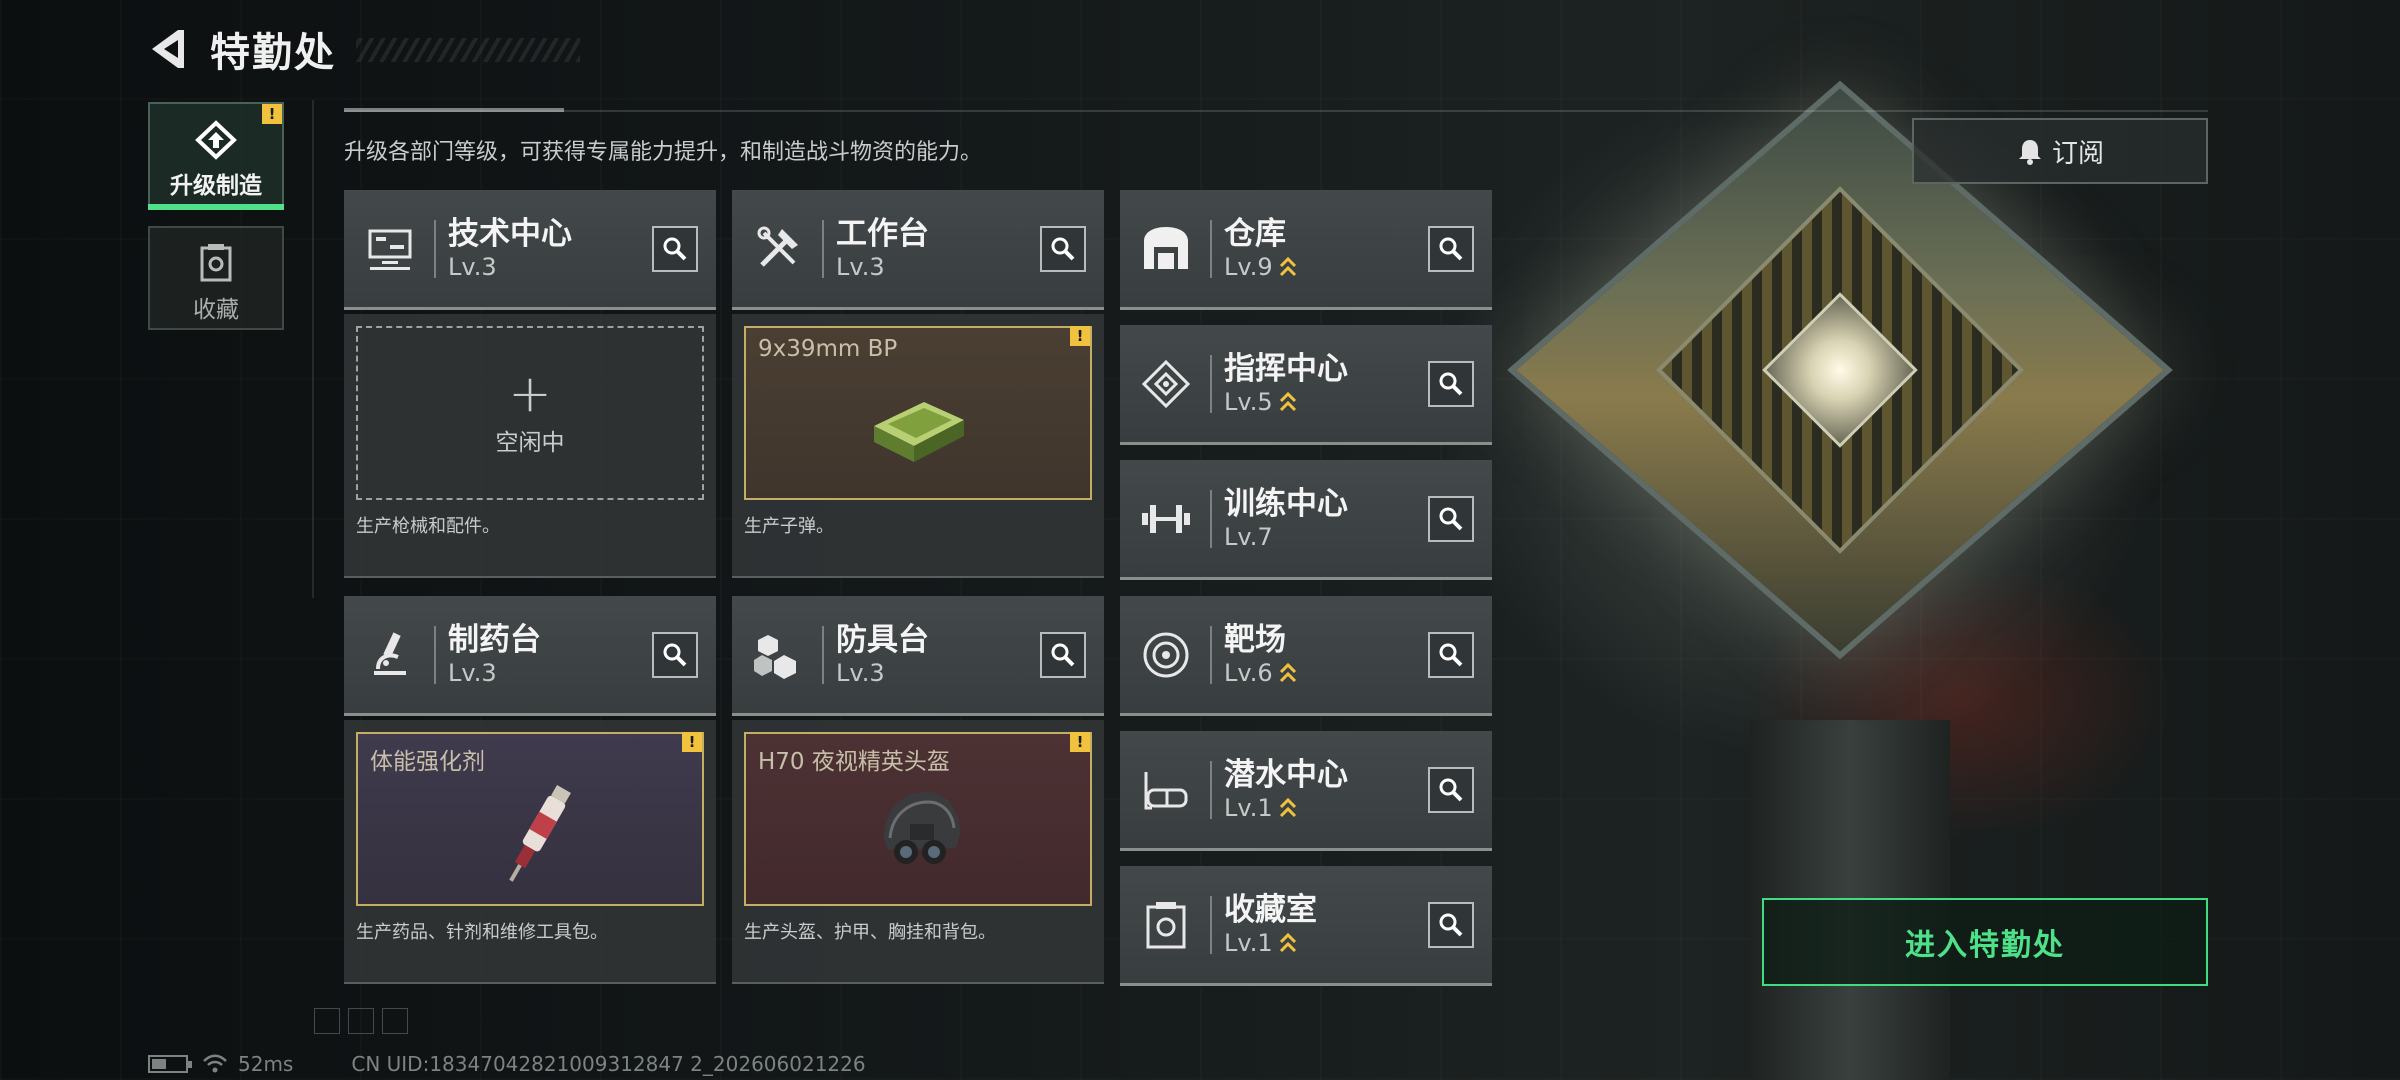  Describe the element at coordinates (1286, 774) in the screenshot. I see `dept-name: 潜水中心` at that location.